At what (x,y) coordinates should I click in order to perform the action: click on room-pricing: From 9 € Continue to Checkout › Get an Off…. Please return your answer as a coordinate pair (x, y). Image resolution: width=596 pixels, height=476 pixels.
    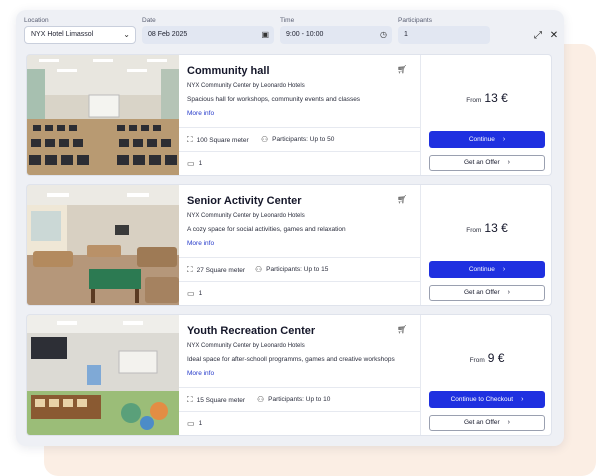
    Looking at the image, I should click on (486, 375).